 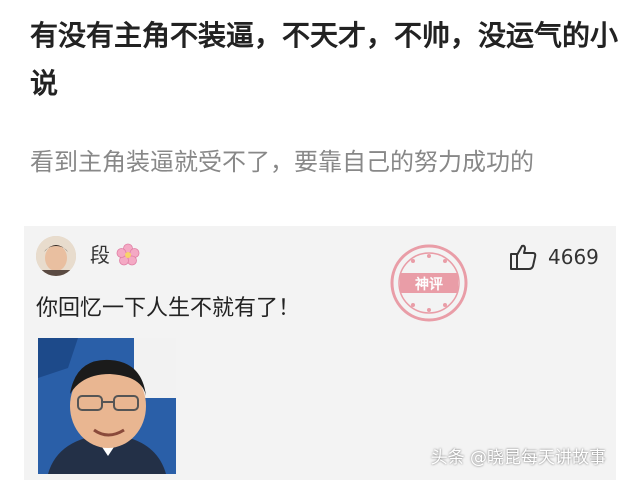 What do you see at coordinates (56, 256) in the screenshot?
I see `avatar` at bounding box center [56, 256].